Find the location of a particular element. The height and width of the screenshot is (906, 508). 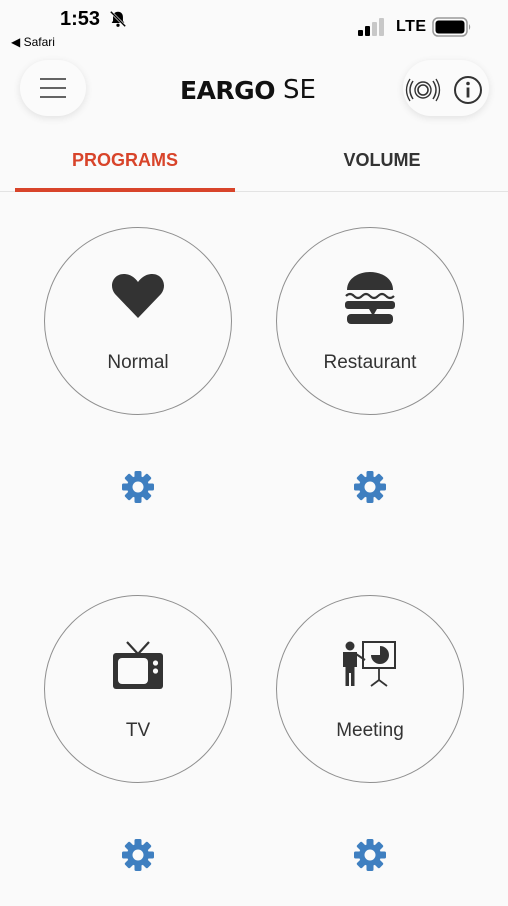

tv-settings-gear-icon is located at coordinates (138, 855).